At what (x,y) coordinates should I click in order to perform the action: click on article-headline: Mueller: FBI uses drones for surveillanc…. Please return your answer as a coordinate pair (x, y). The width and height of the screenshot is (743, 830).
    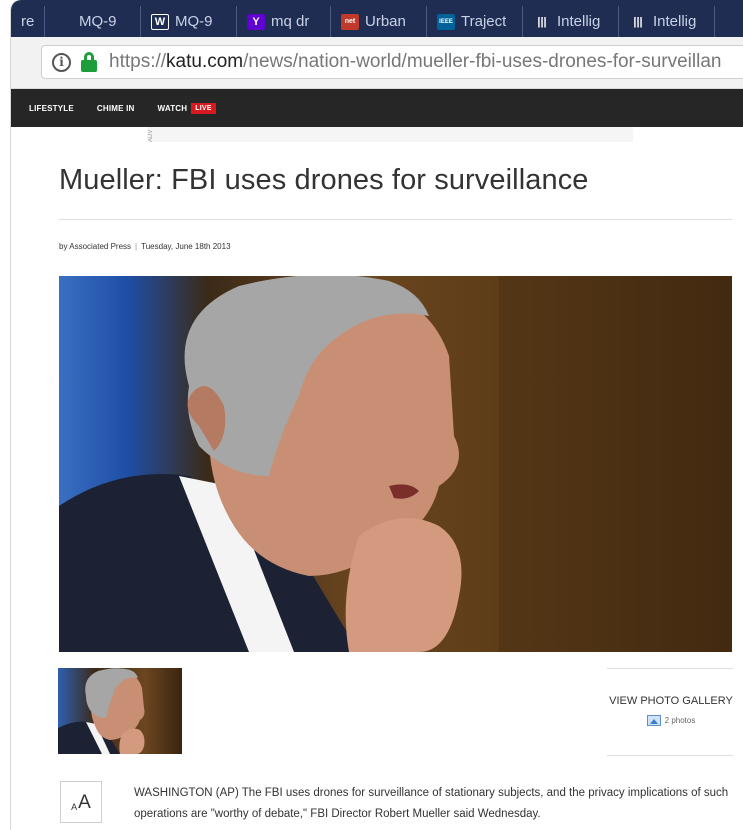
    Looking at the image, I should click on (324, 180).